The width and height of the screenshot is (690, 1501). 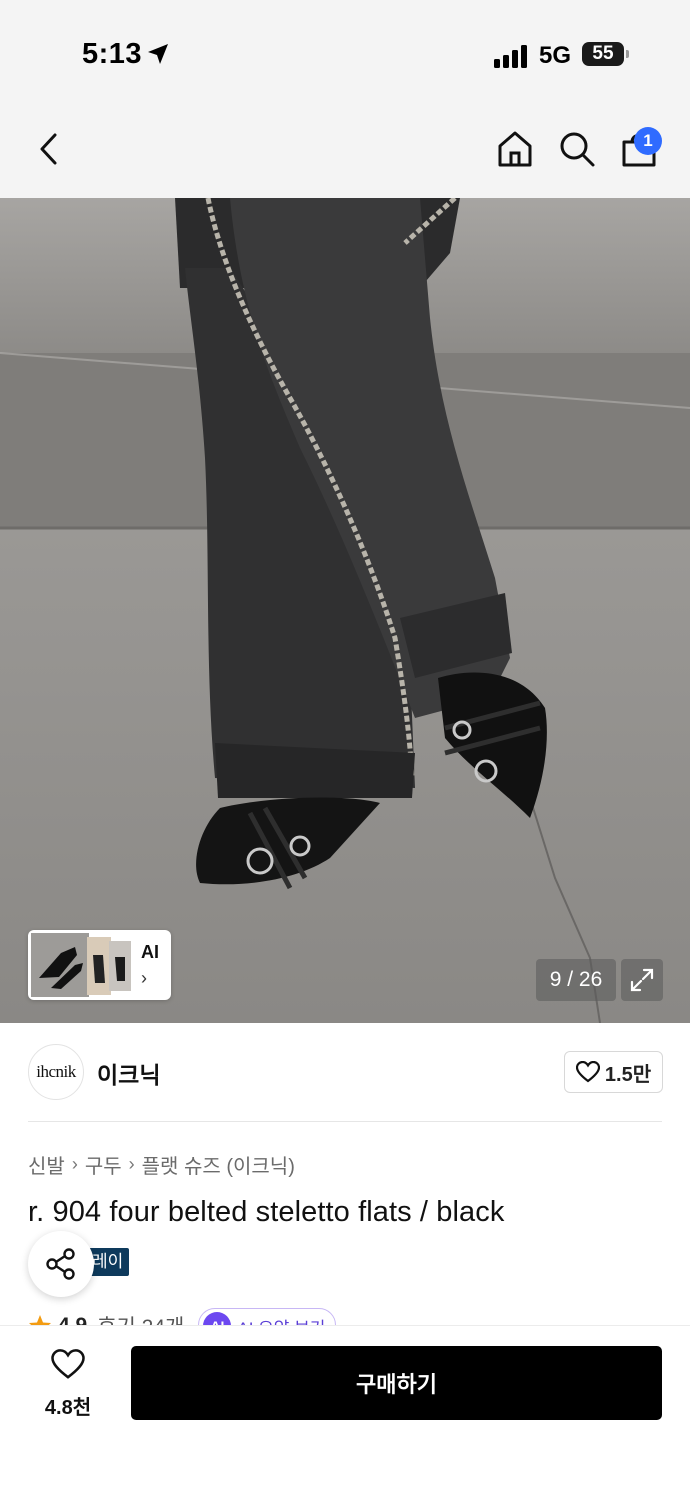 What do you see at coordinates (345, 50) in the screenshot?
I see `status-bar: 5:13 5G 55` at bounding box center [345, 50].